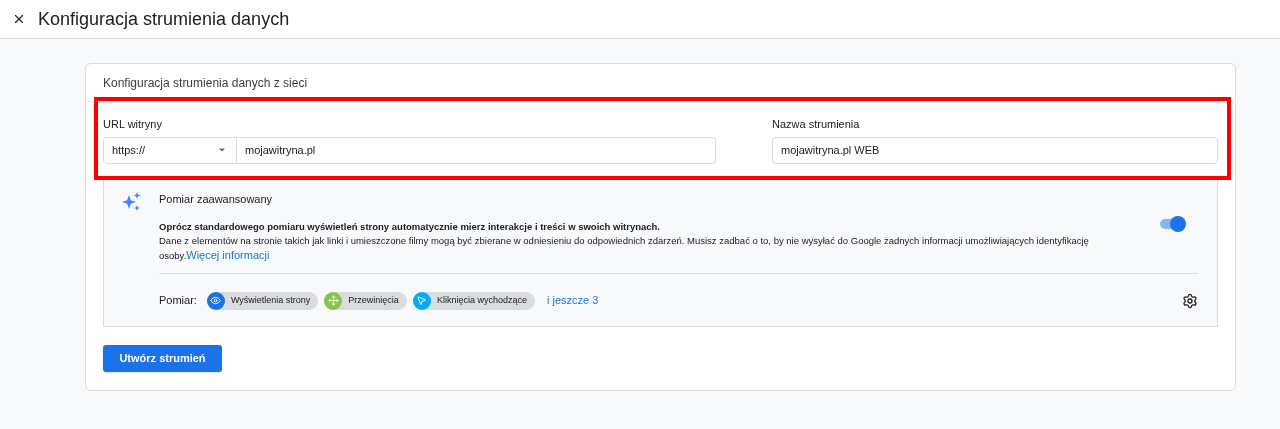 This screenshot has height=429, width=1280. I want to click on protocol-dropdown: https://, so click(170, 150).